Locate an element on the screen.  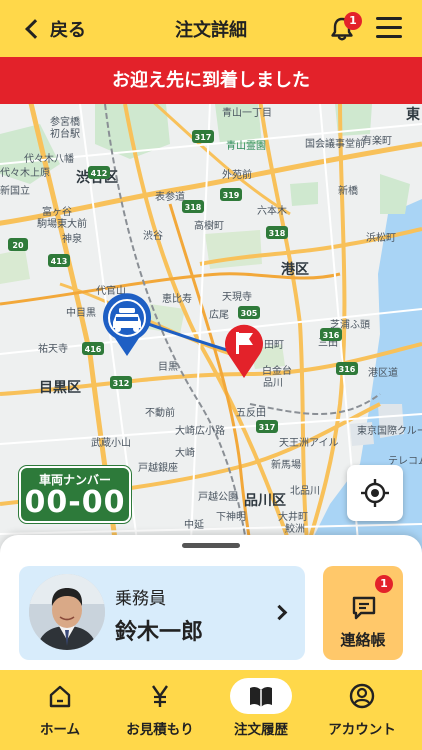
vehicle-plate-number: 00-00 is located at coordinates (75, 502).